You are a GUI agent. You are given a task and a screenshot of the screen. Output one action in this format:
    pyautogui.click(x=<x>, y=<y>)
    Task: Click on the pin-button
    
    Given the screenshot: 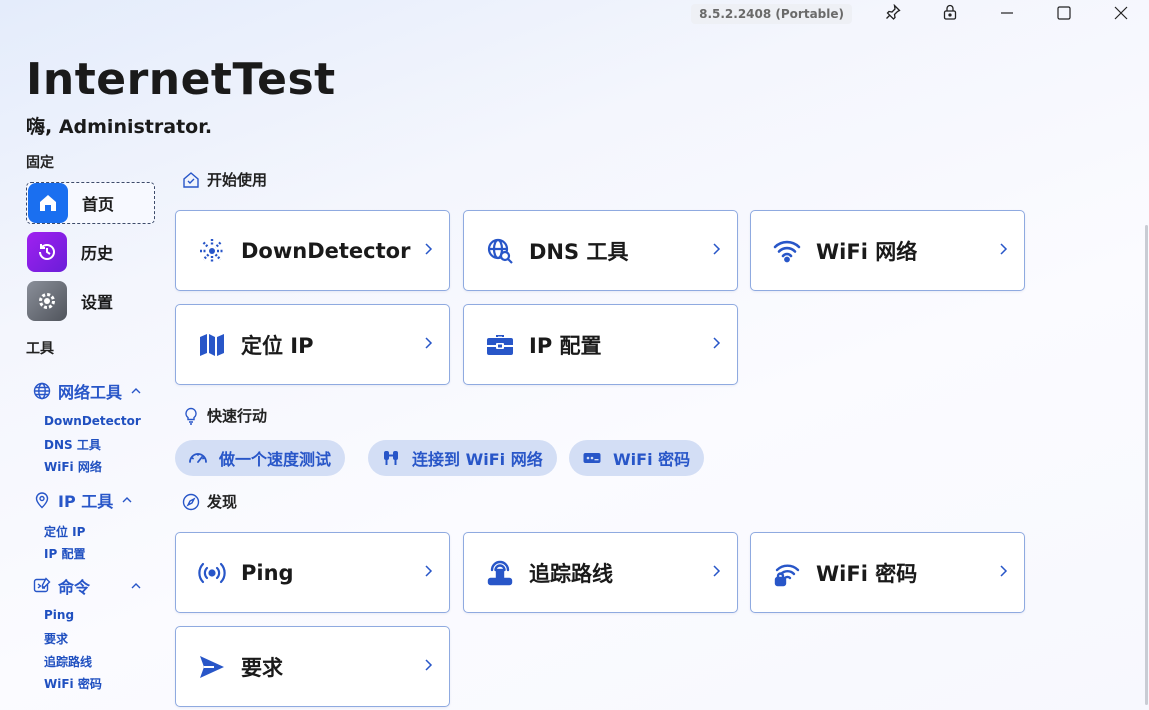 What is the action you would take?
    pyautogui.click(x=892, y=14)
    